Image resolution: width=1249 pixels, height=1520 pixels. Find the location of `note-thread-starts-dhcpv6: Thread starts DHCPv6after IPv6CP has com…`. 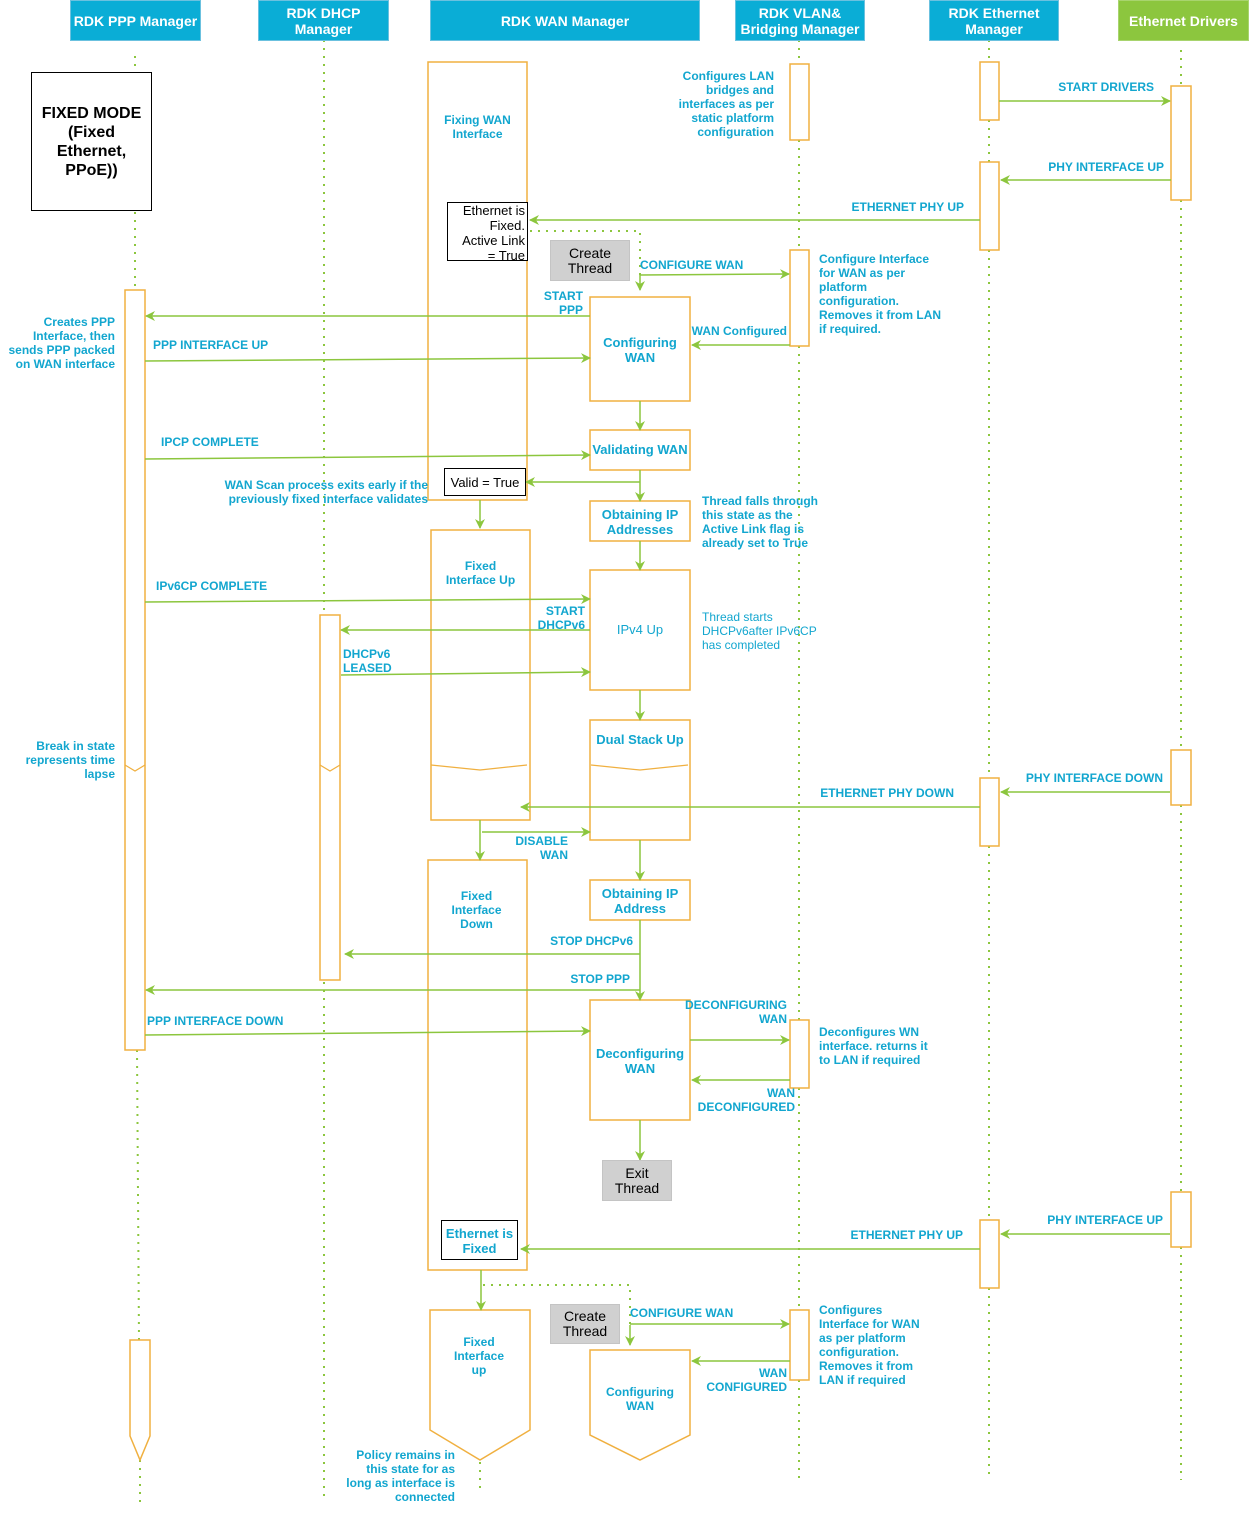

note-thread-starts-dhcpv6: Thread starts DHCPv6after IPv6CP has com… is located at coordinates (759, 631).